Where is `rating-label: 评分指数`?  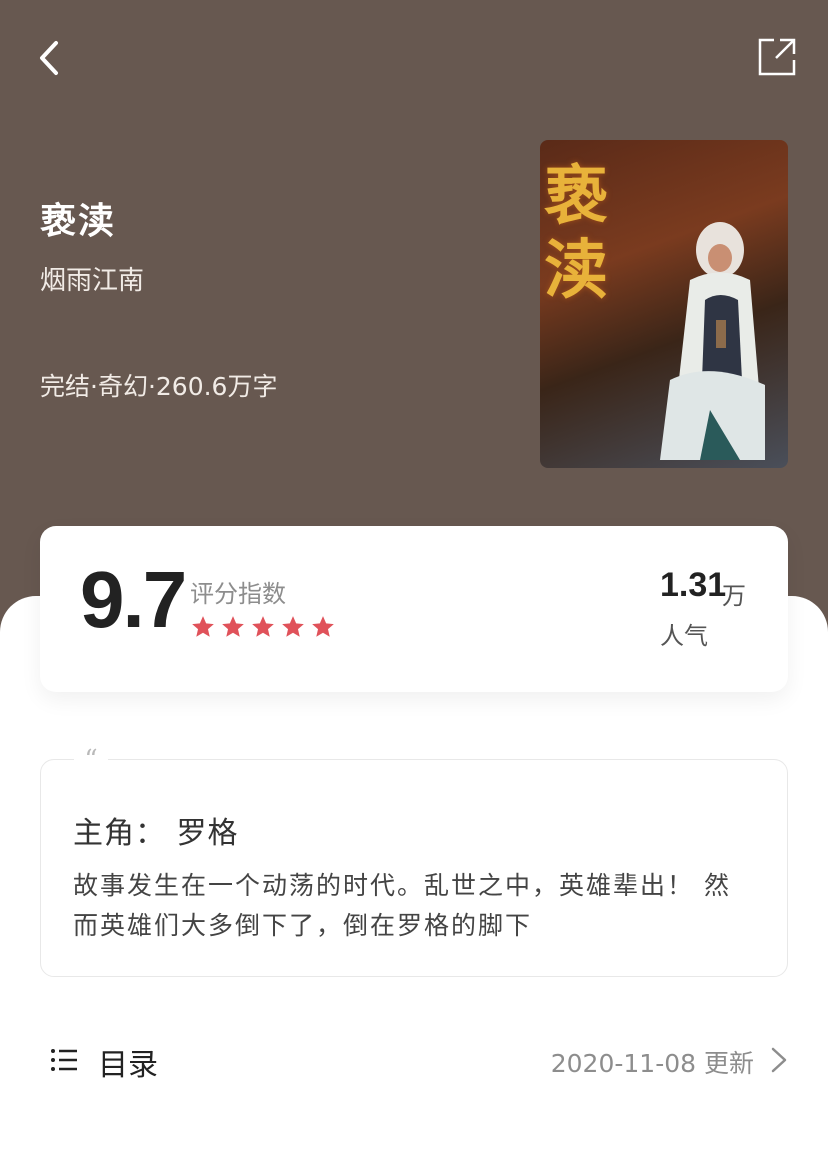 rating-label: 评分指数 is located at coordinates (238, 594).